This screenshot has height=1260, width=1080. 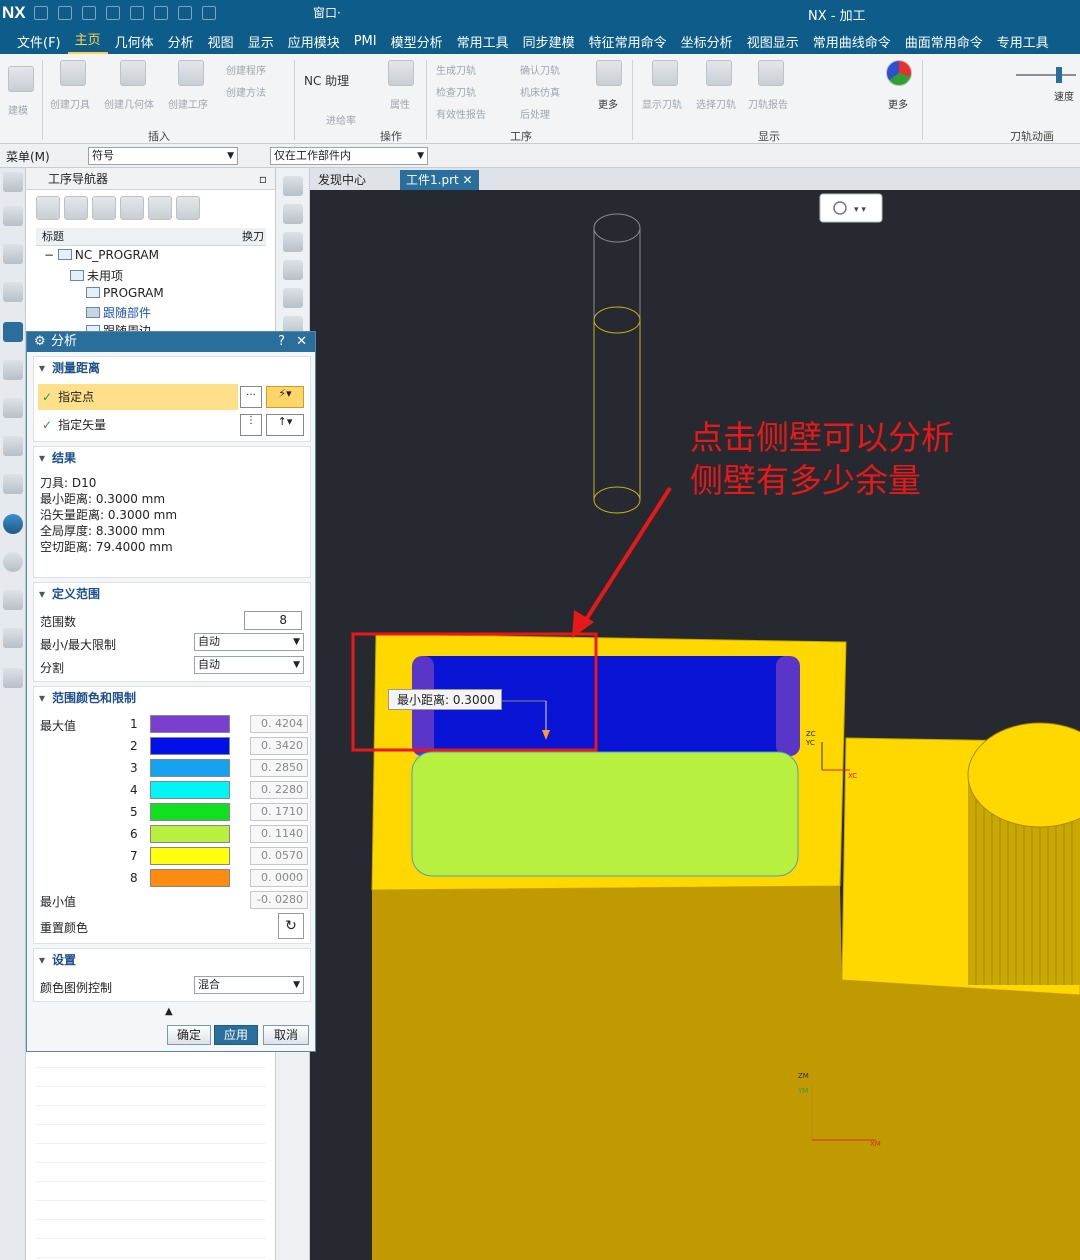 I want to click on machine-simulation-button: 机床仿真, so click(x=540, y=91).